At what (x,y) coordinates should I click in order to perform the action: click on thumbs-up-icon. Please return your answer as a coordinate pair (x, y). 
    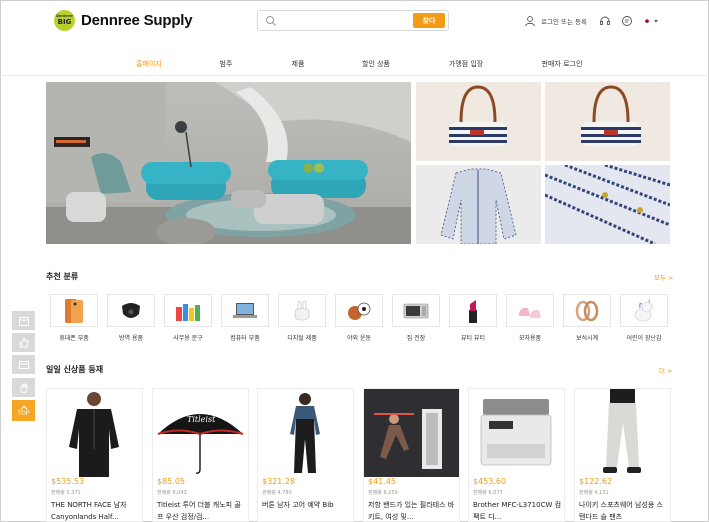
    Looking at the image, I should click on (24, 342).